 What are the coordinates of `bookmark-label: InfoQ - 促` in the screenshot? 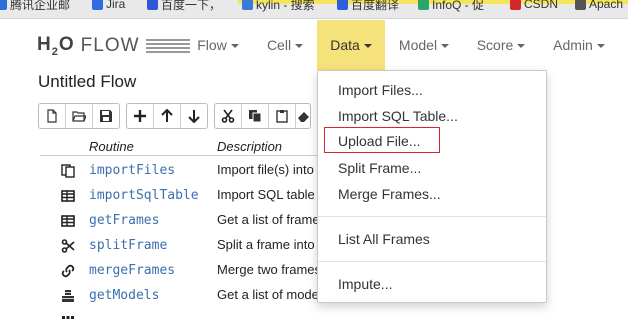 It's located at (458, 6).